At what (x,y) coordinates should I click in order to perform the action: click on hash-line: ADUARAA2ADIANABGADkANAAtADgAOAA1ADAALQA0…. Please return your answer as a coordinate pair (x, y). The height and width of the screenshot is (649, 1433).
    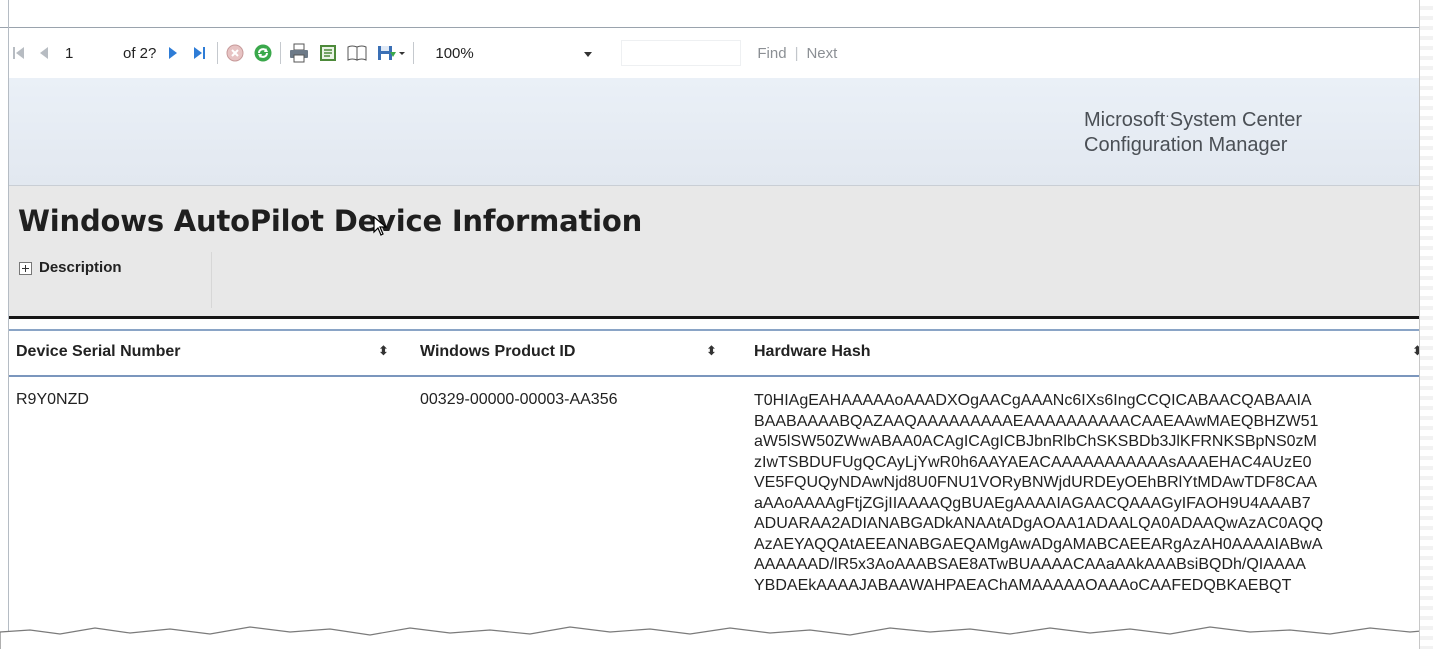
    Looking at the image, I should click on (1039, 523).